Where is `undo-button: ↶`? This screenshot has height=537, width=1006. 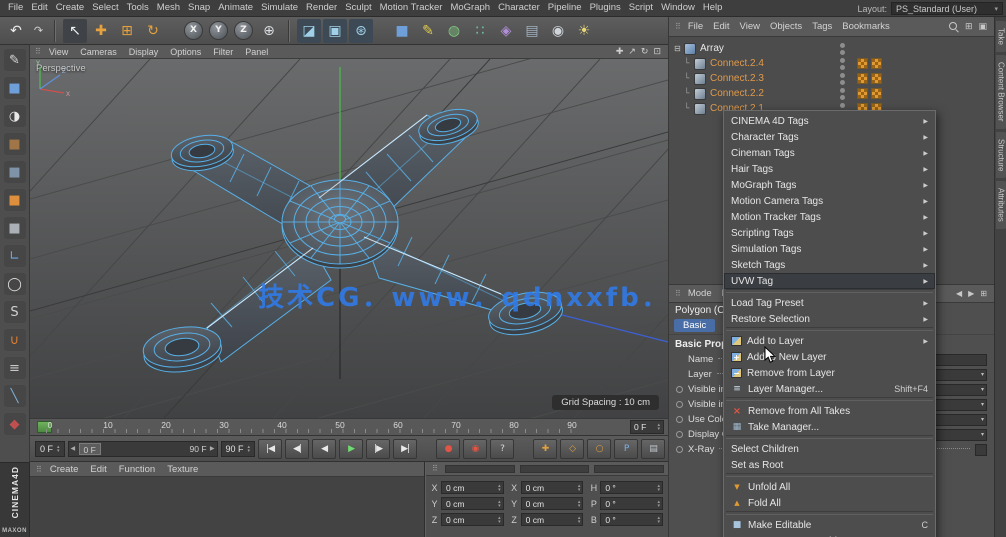
undo-button: ↶ is located at coordinates (16, 31).